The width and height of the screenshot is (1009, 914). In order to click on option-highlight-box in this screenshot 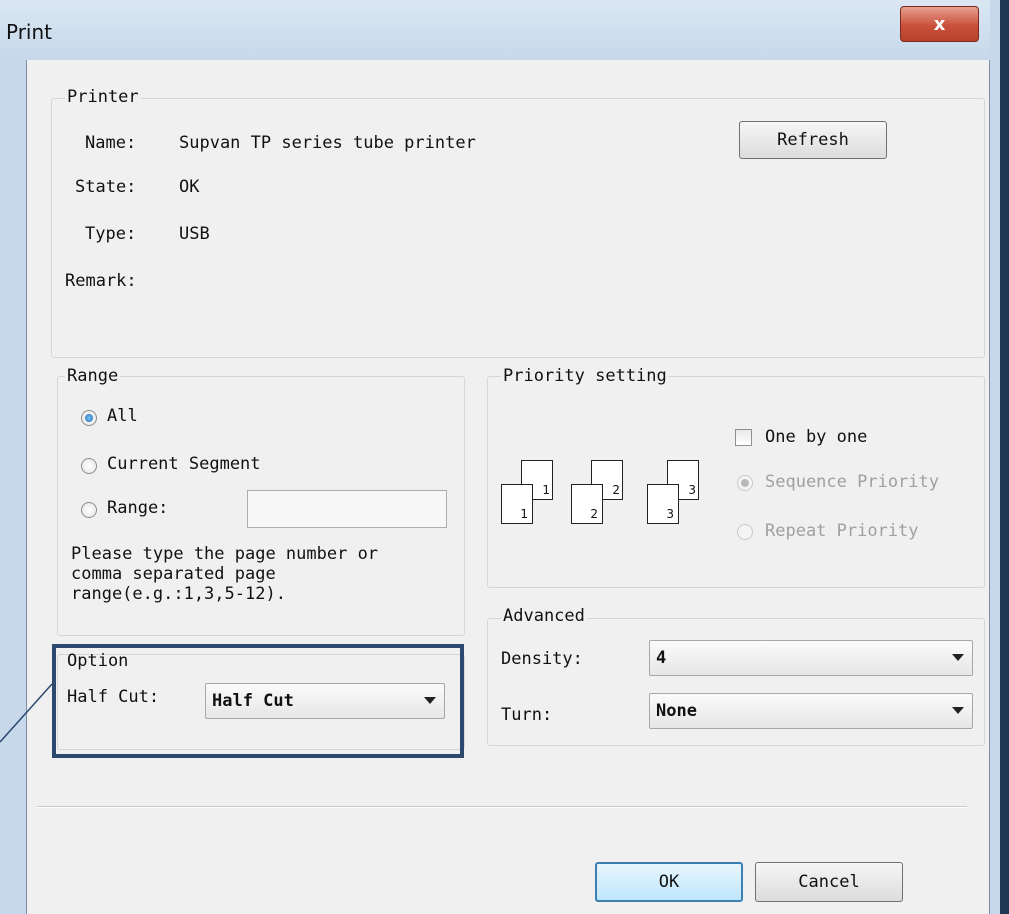, I will do `click(258, 701)`.